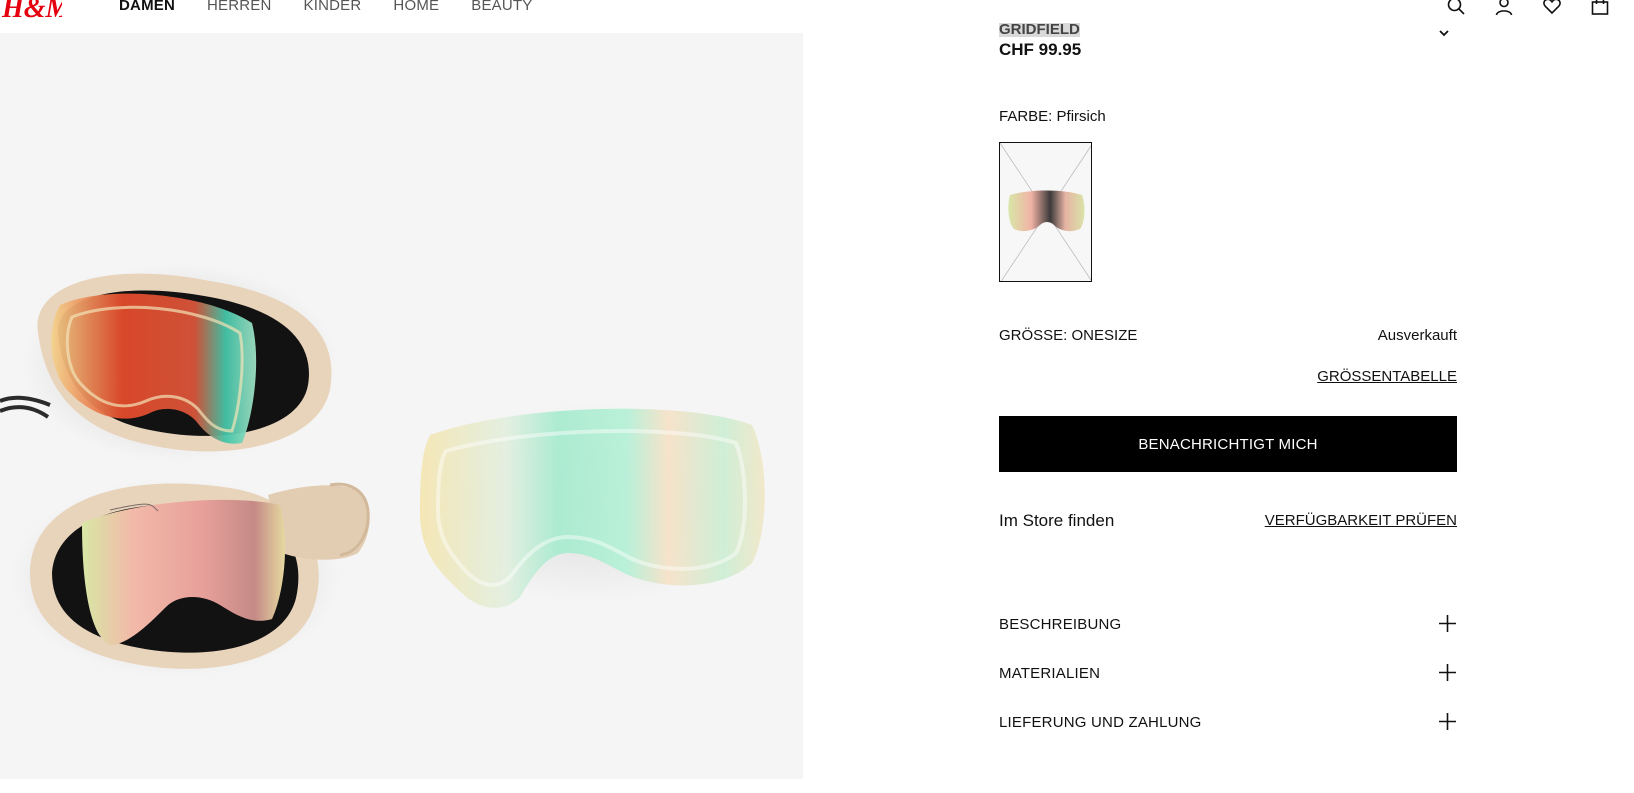 The image size is (1634, 793). I want to click on accordion-lieferung: LIEFERUNG UND ZAHLUNG, so click(1228, 734).